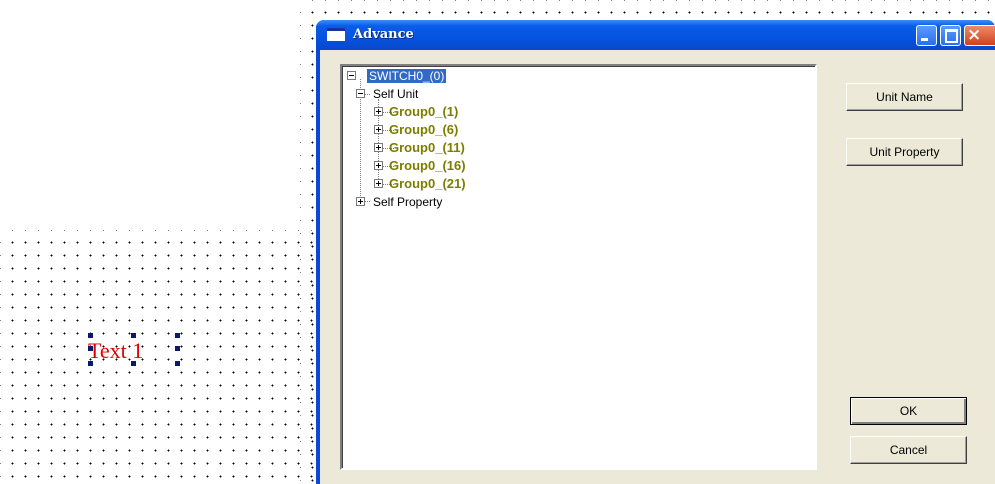 The height and width of the screenshot is (484, 995). What do you see at coordinates (926, 35) in the screenshot?
I see `minimize-button` at bounding box center [926, 35].